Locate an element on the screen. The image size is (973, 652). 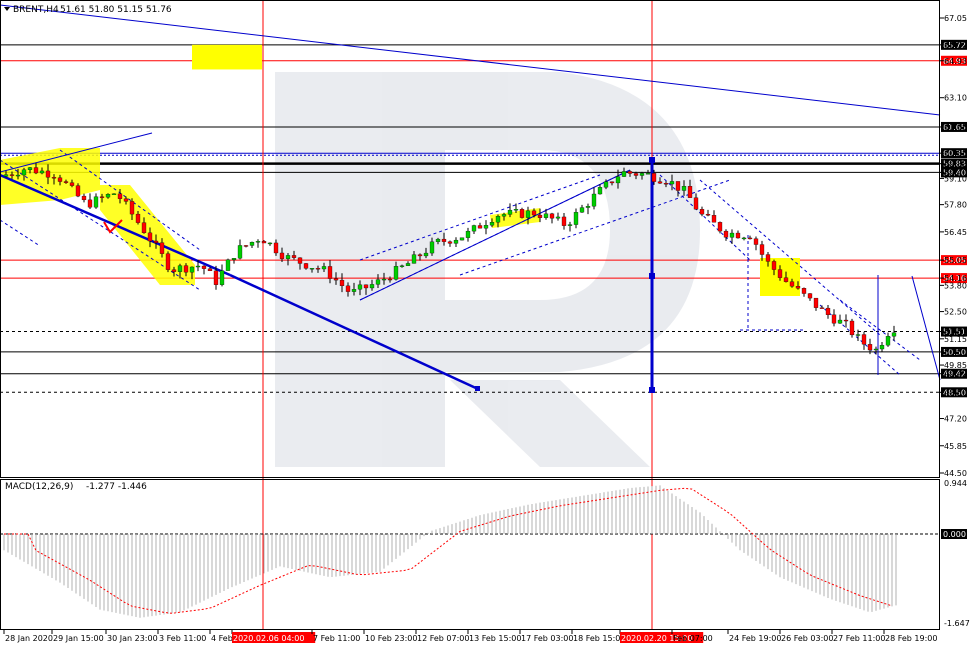
time-tick-label: 4 Feb is located at coordinates (222, 638).